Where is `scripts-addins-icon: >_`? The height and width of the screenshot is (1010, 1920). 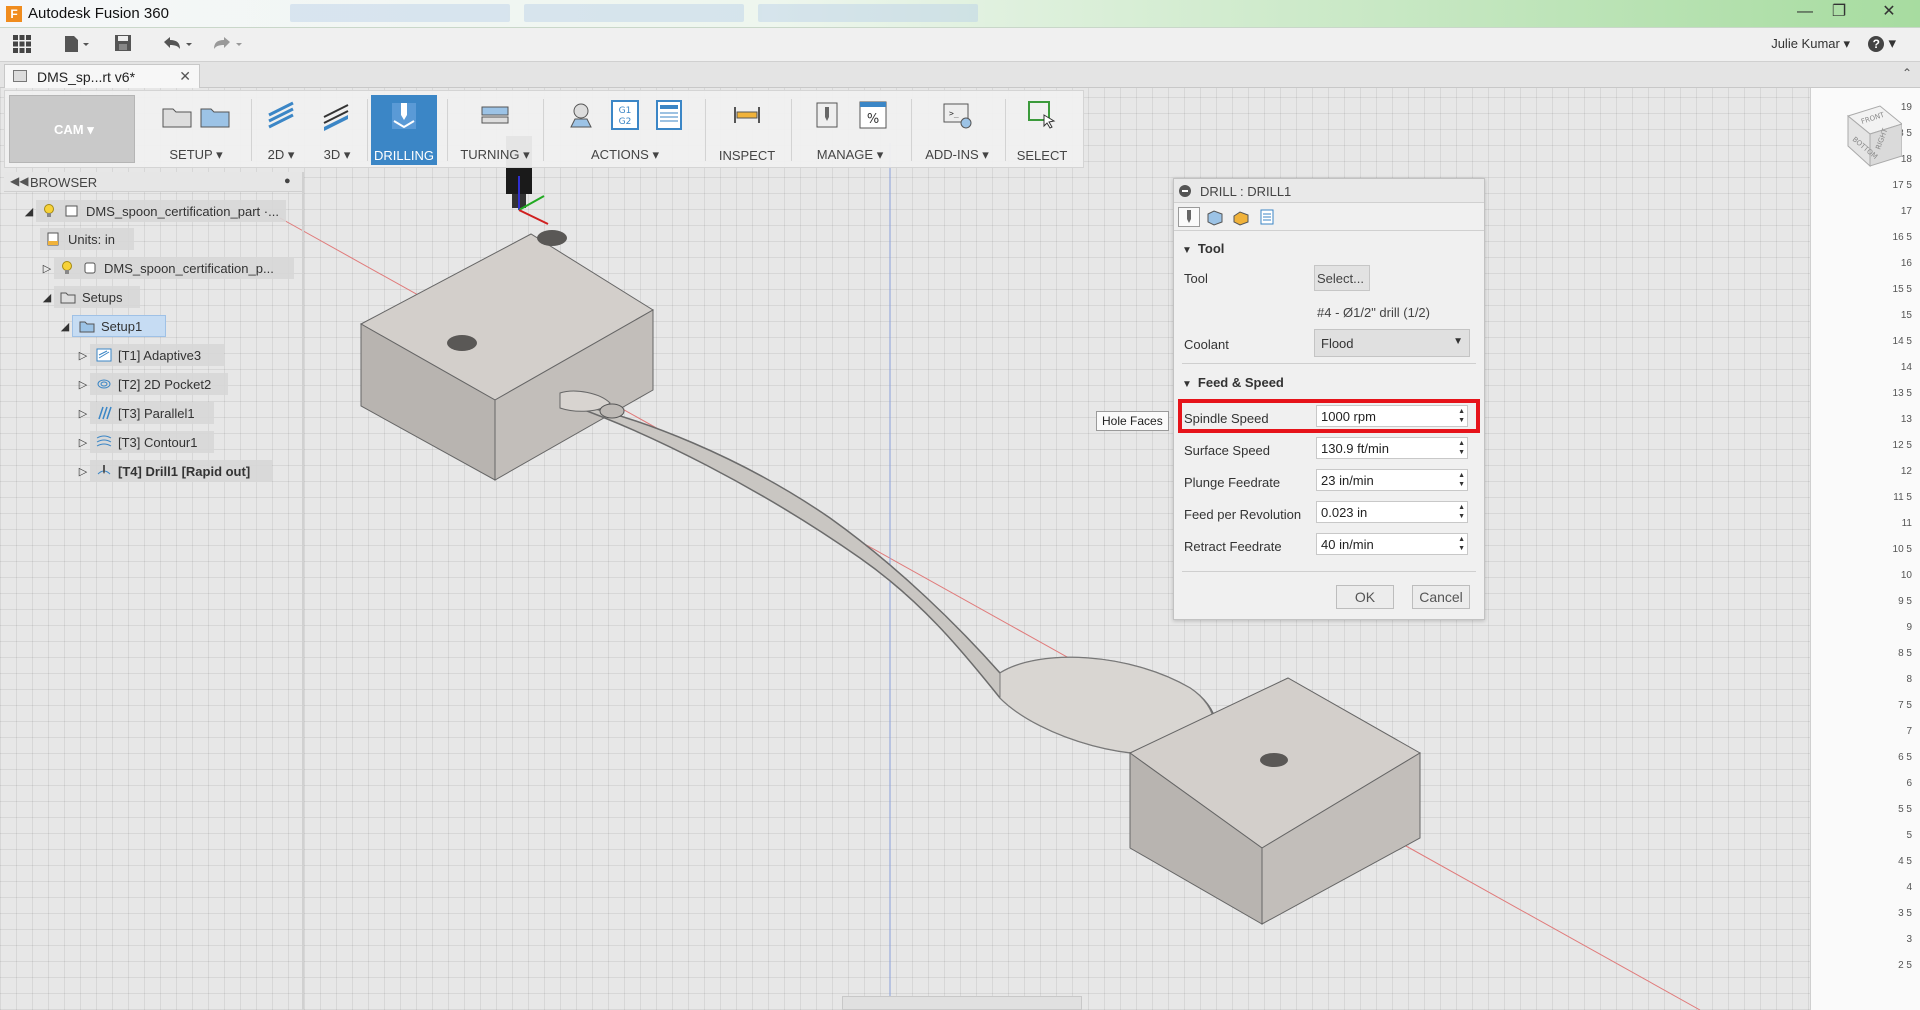 scripts-addins-icon: >_ is located at coordinates (957, 115).